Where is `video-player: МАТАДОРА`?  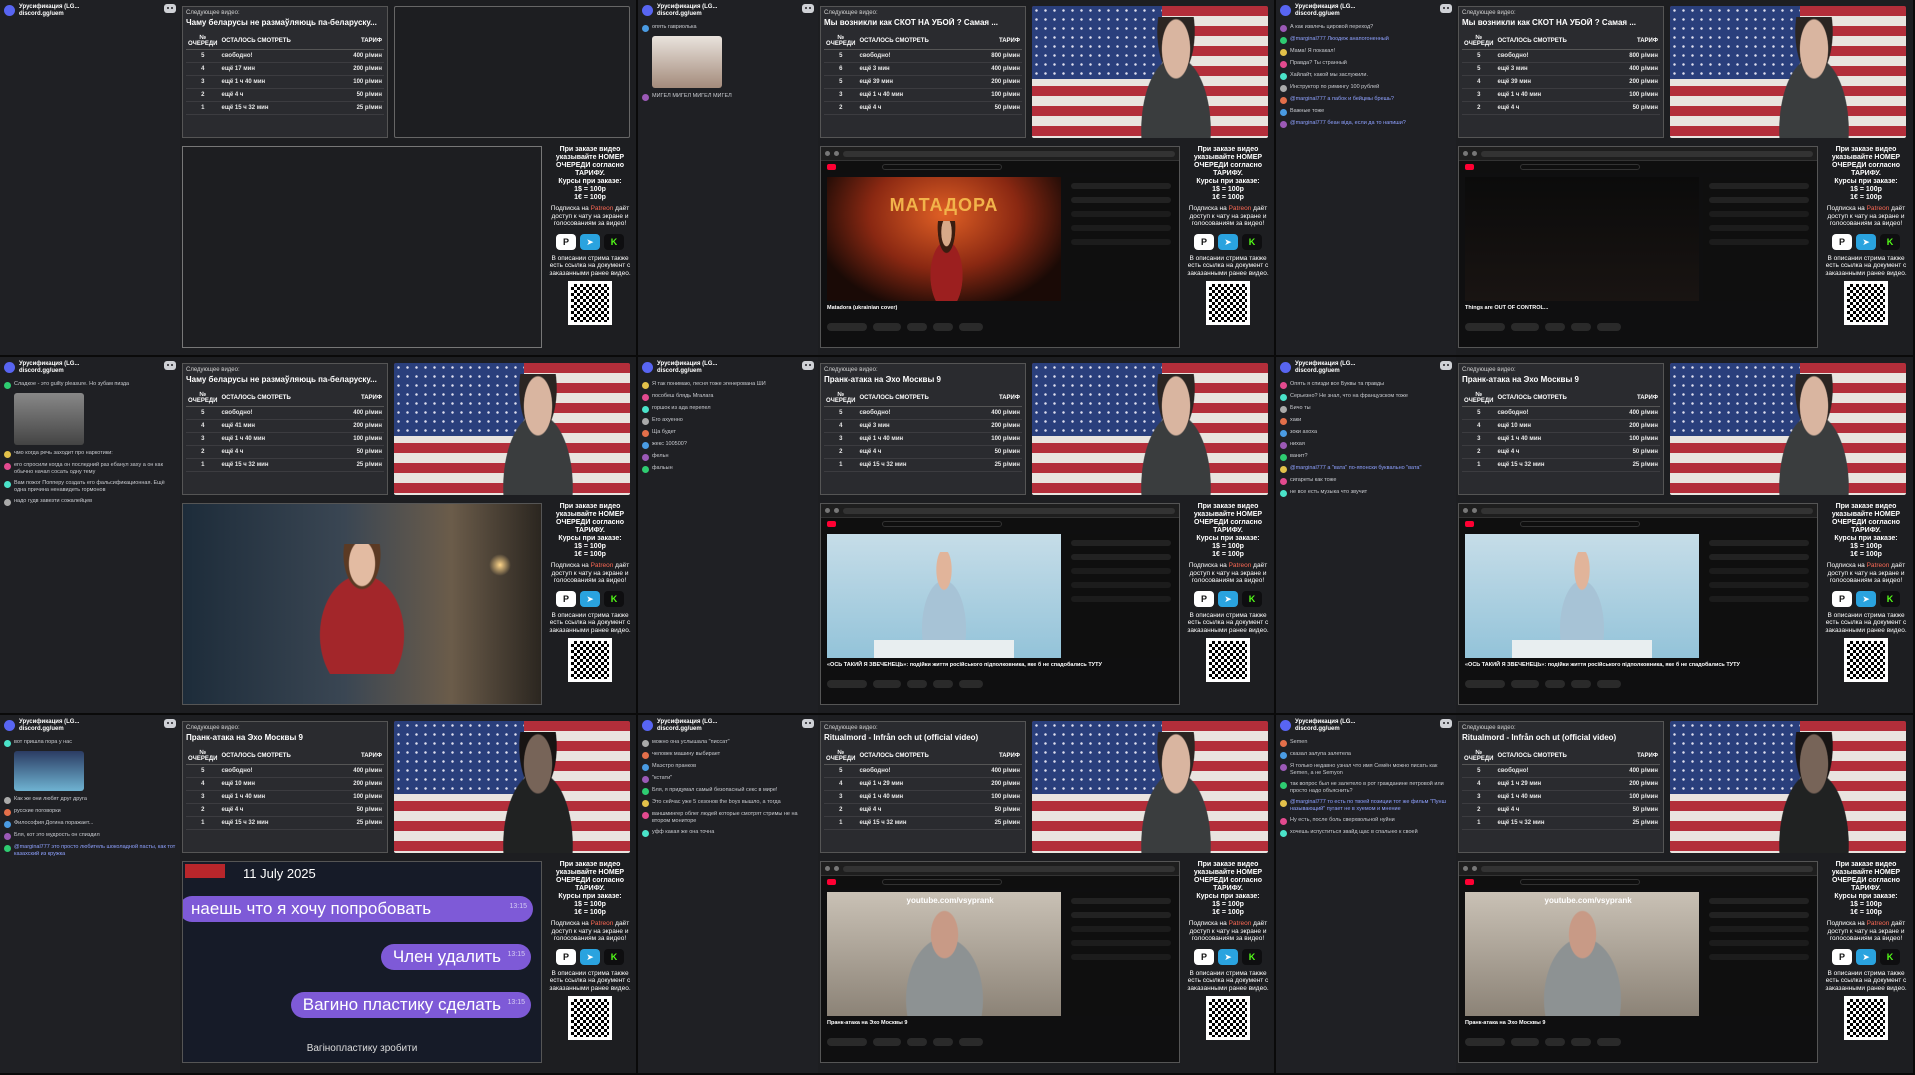
video-player: МАТАДОРА is located at coordinates (944, 239).